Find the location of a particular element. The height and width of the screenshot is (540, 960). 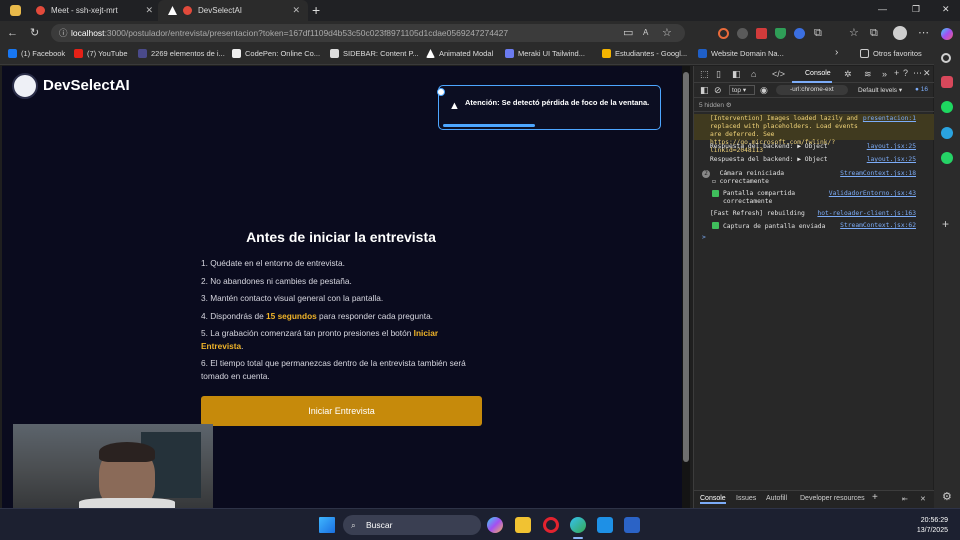

sidebar-settings-icon: ⚙ is located at coordinates (947, 496).